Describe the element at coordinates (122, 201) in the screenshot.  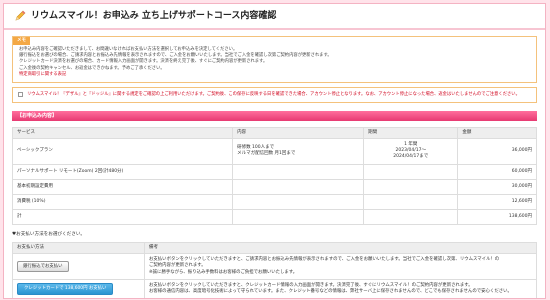
I see `service-cell: 消費税 (10%)` at that location.